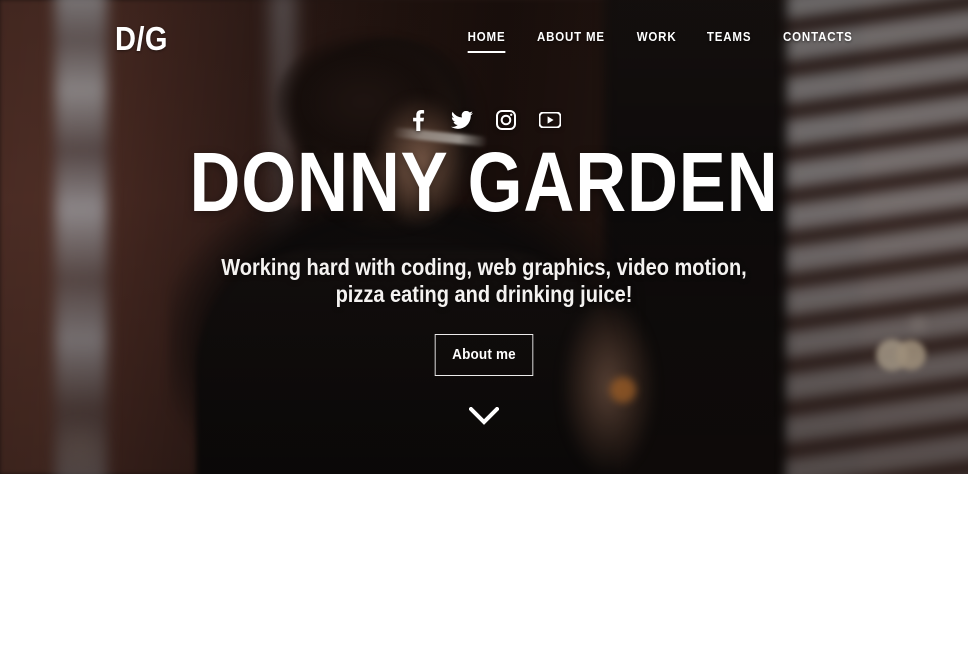 This screenshot has height=660, width=968. What do you see at coordinates (484, 120) in the screenshot?
I see `social-links` at bounding box center [484, 120].